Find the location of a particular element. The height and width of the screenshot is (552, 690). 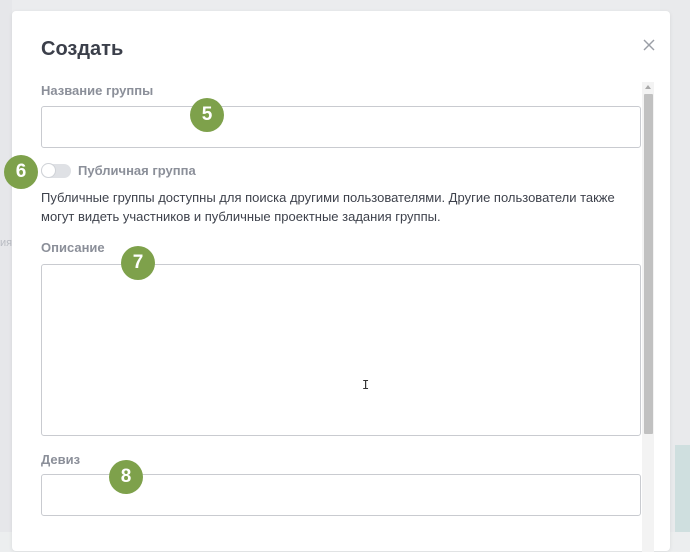

group-name-label: Название группы is located at coordinates (97, 90).